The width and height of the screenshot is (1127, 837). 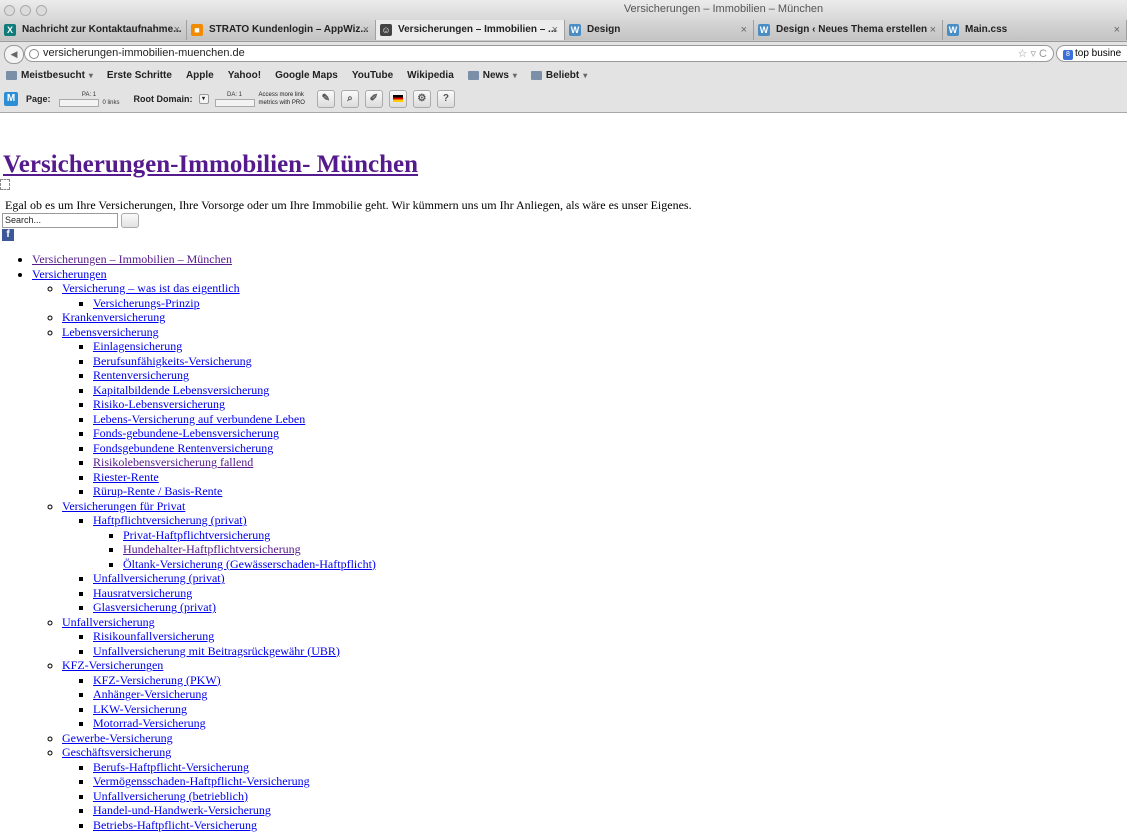 What do you see at coordinates (562, 75) in the screenshot?
I see `bookmark-label: Beliebt` at bounding box center [562, 75].